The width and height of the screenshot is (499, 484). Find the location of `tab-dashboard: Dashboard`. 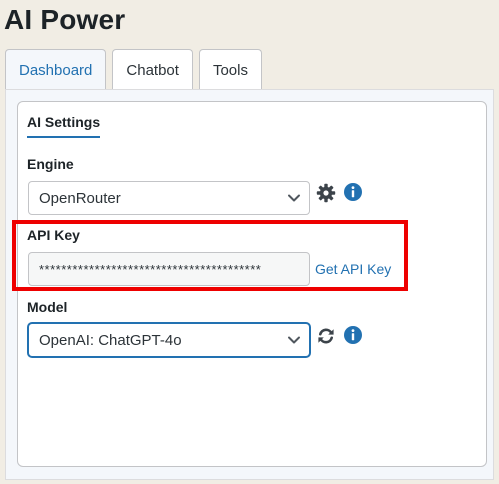

tab-dashboard: Dashboard is located at coordinates (56, 70).